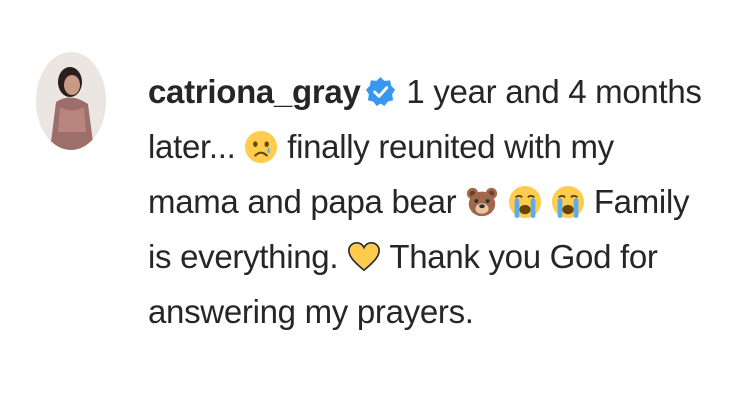 The width and height of the screenshot is (750, 400). Describe the element at coordinates (261, 147) in the screenshot. I see `sad-face-emoji-icon` at that location.